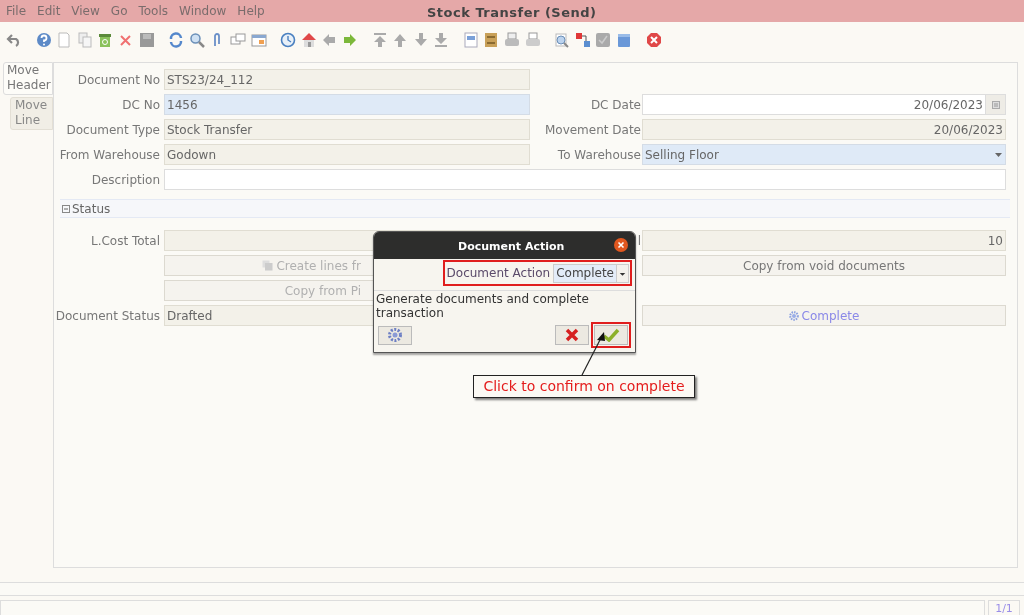 This screenshot has width=1024, height=615. I want to click on button: Complete, so click(824, 315).